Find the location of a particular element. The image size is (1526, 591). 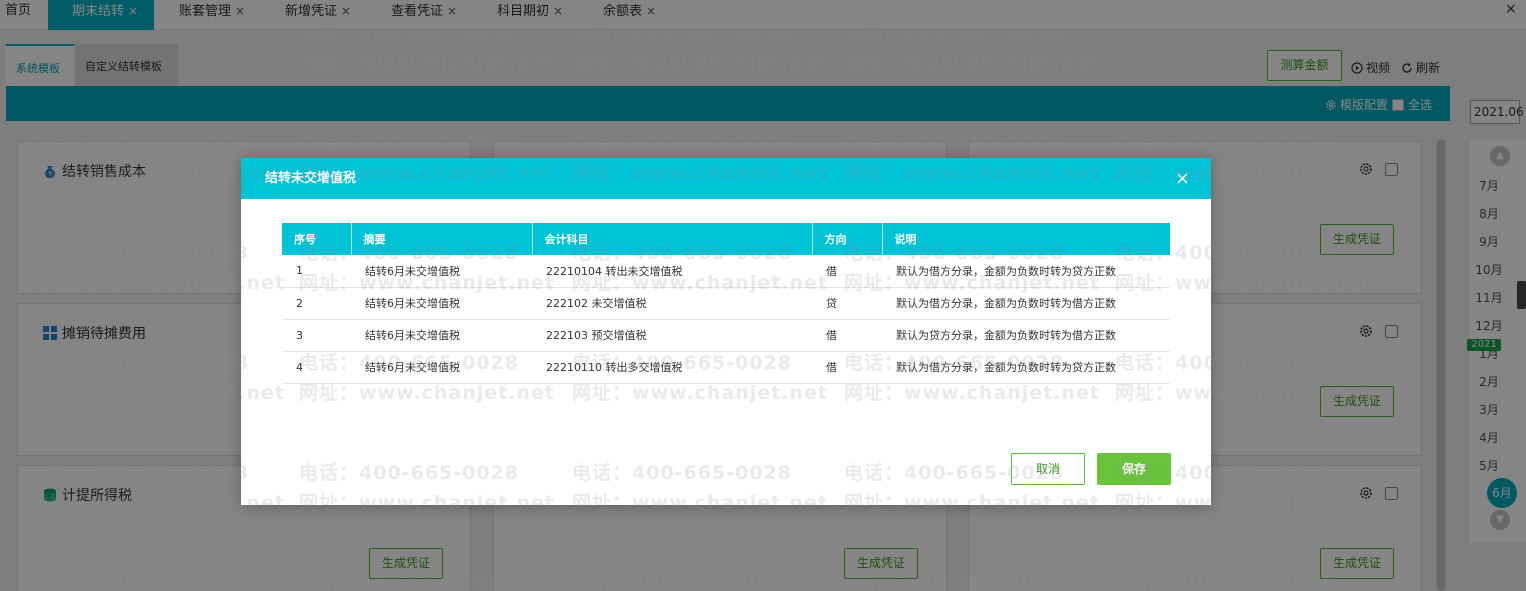

close-icon: × is located at coordinates (1182, 178).